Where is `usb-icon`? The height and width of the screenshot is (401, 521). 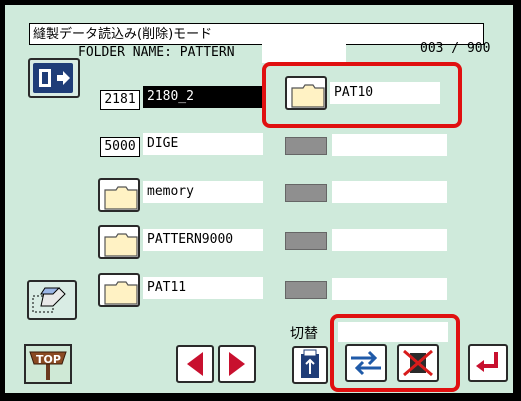 usb-icon is located at coordinates (53, 78).